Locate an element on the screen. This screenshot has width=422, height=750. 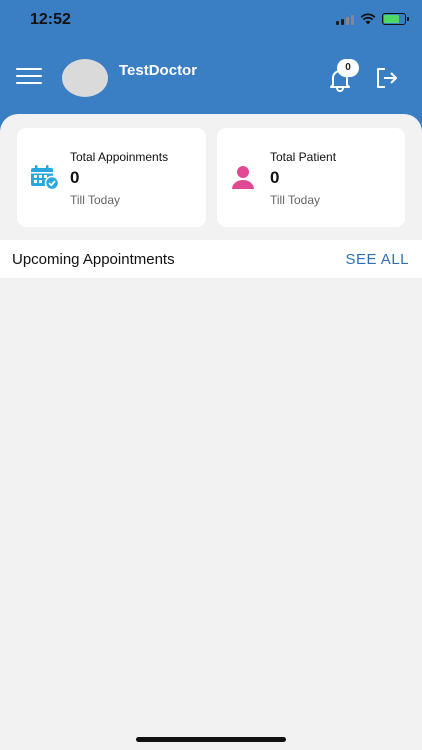
signal-icon is located at coordinates (345, 19).